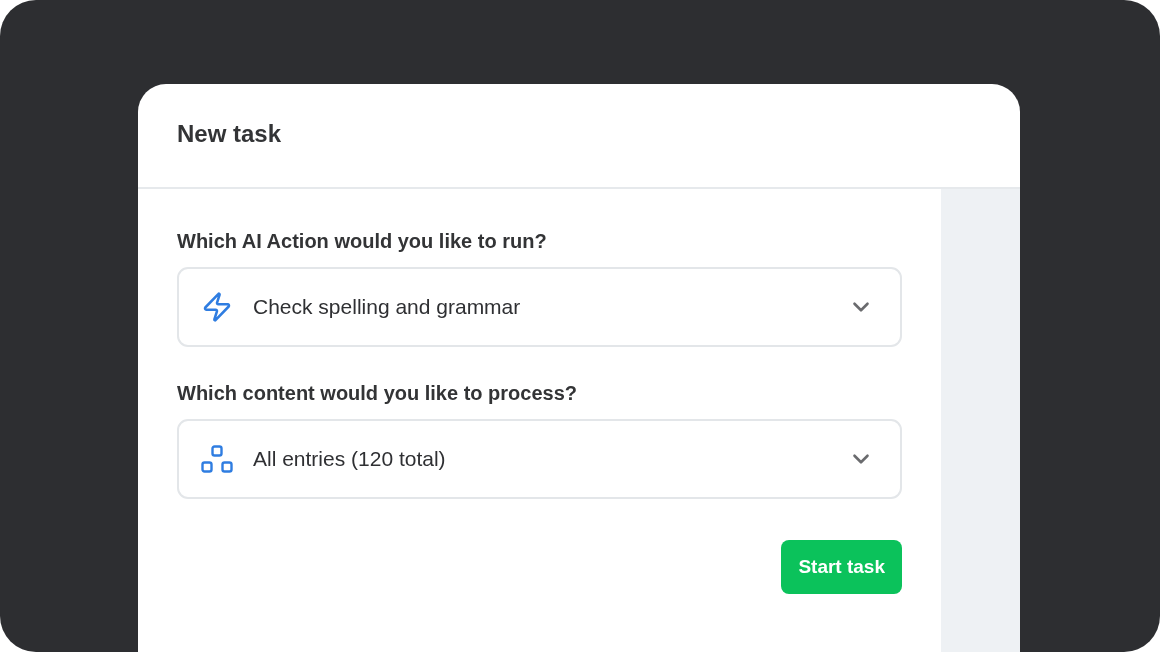 This screenshot has height=652, width=1160. I want to click on lightning-icon, so click(217, 307).